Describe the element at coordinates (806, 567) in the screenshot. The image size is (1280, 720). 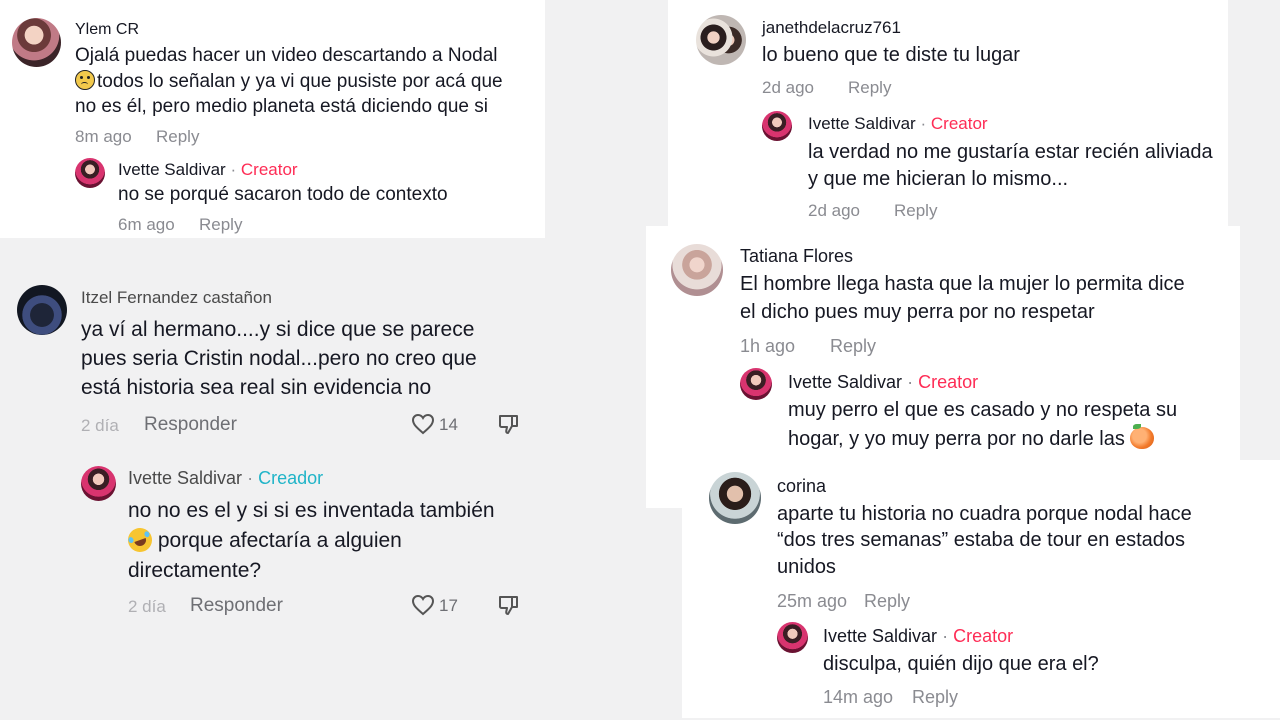
I see `comment-text-line: unidos` at that location.